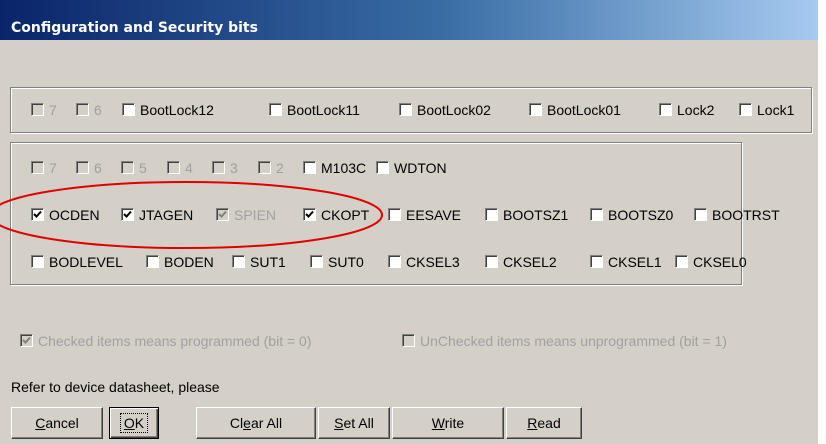  Describe the element at coordinates (234, 168) in the screenshot. I see `checkbox-label: 3` at that location.